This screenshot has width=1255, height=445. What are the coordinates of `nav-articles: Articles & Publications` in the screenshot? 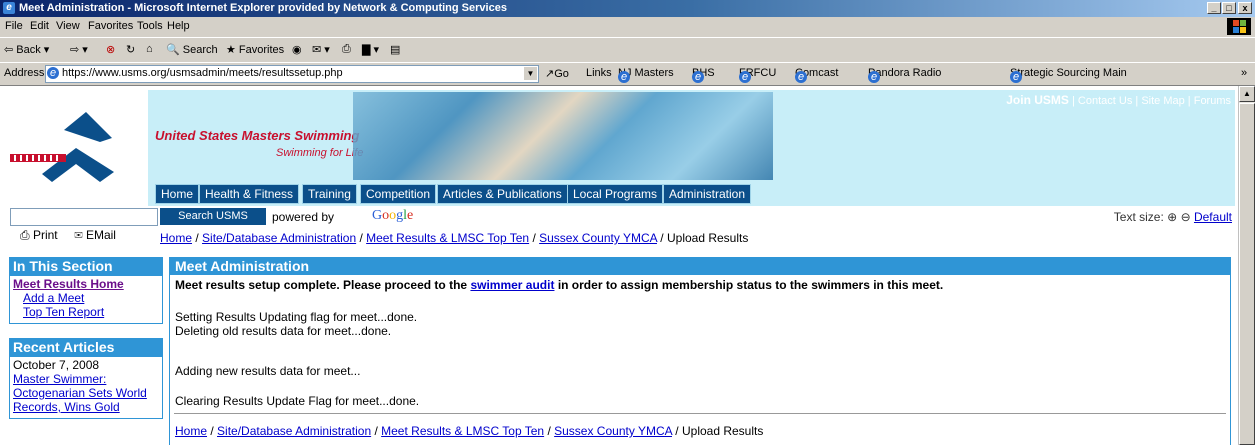 It's located at (502, 194).